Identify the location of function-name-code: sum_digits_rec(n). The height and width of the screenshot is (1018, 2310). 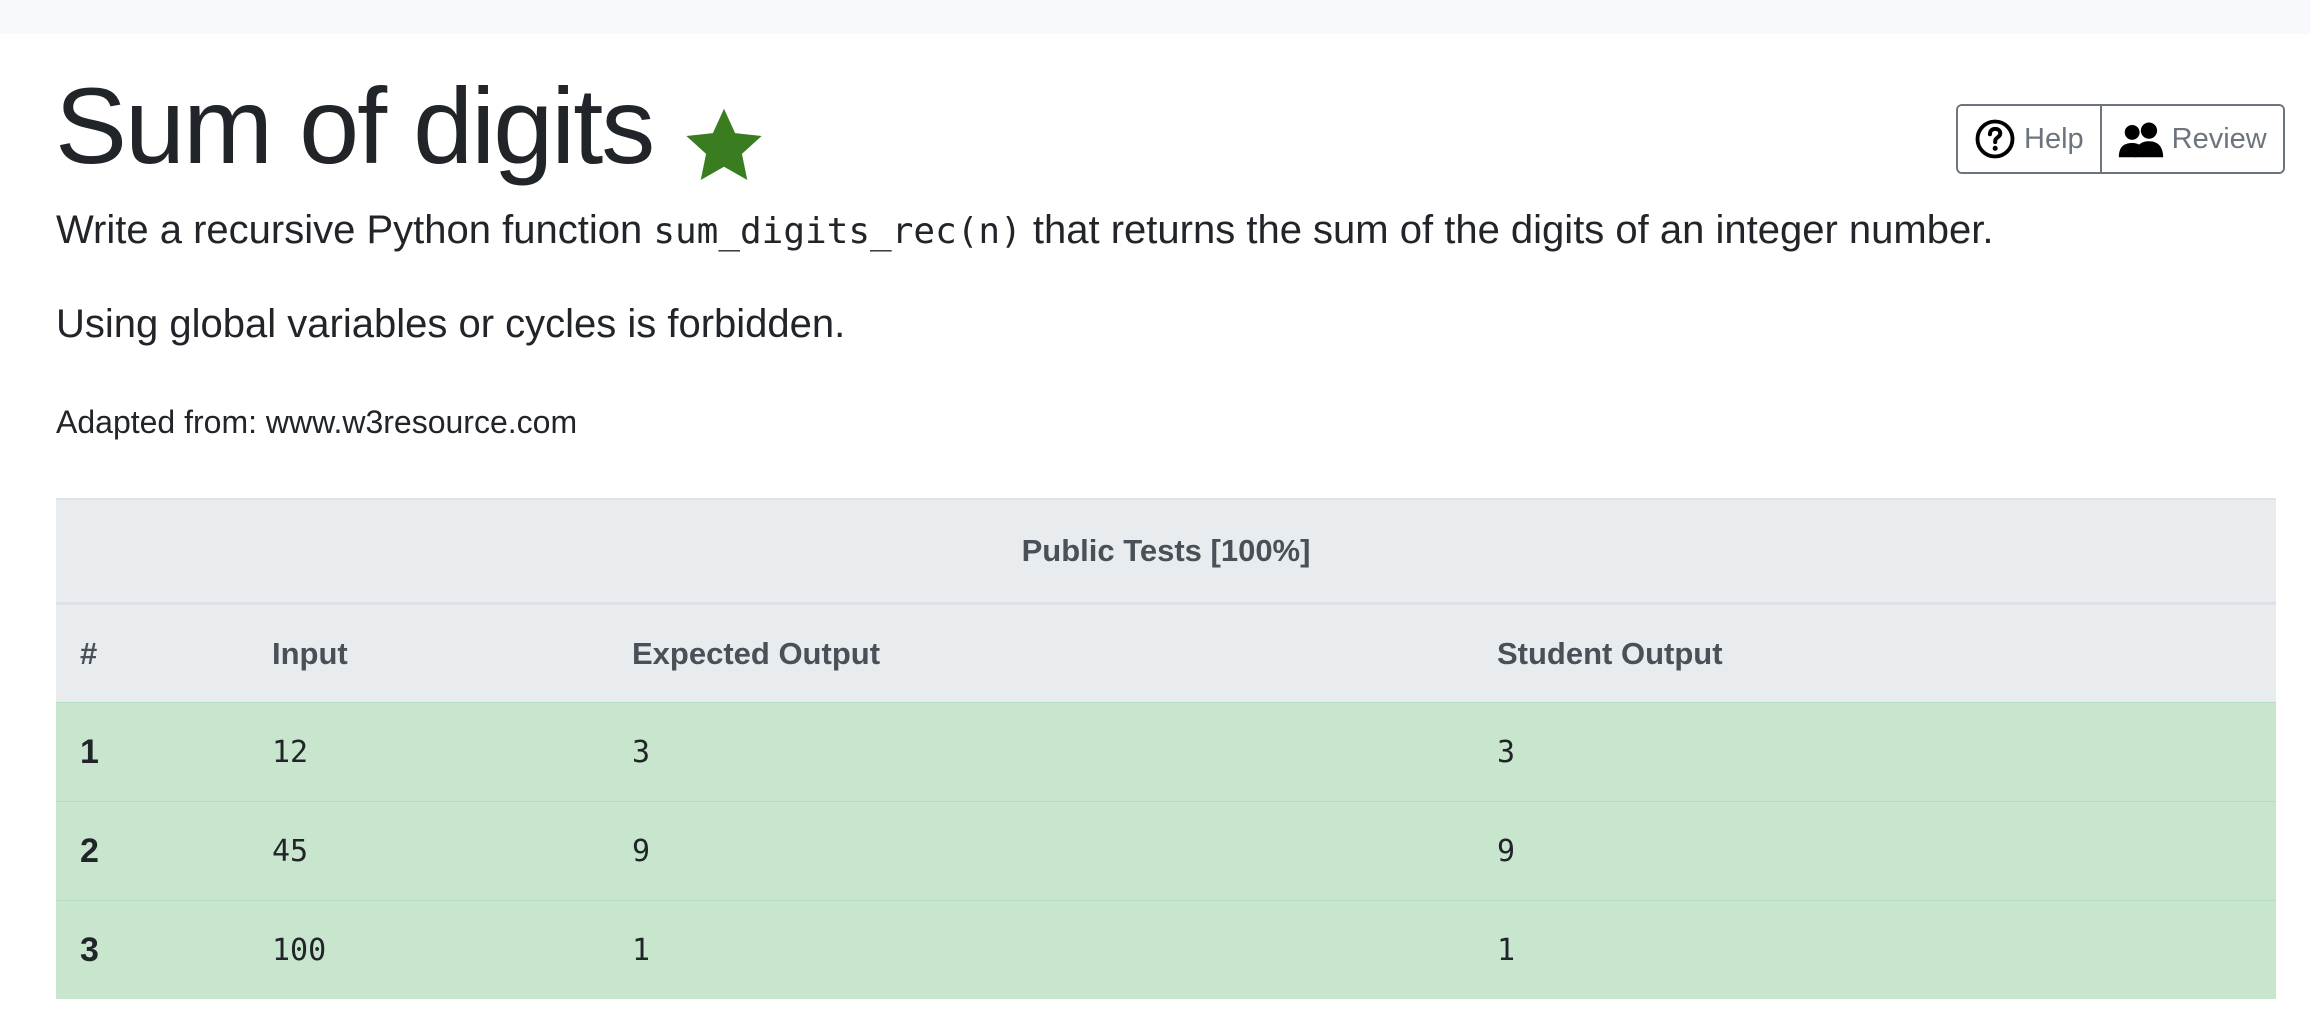
(837, 231).